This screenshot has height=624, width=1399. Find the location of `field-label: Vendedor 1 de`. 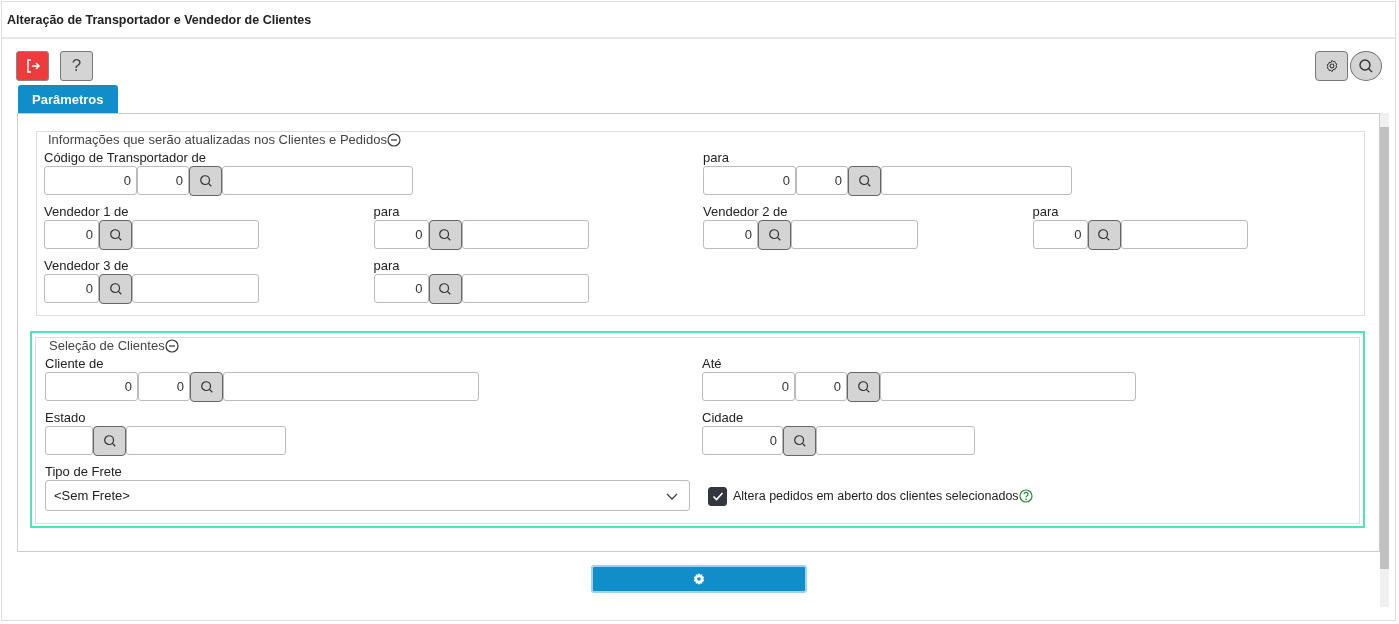

field-label: Vendedor 1 de is located at coordinates (87, 212).